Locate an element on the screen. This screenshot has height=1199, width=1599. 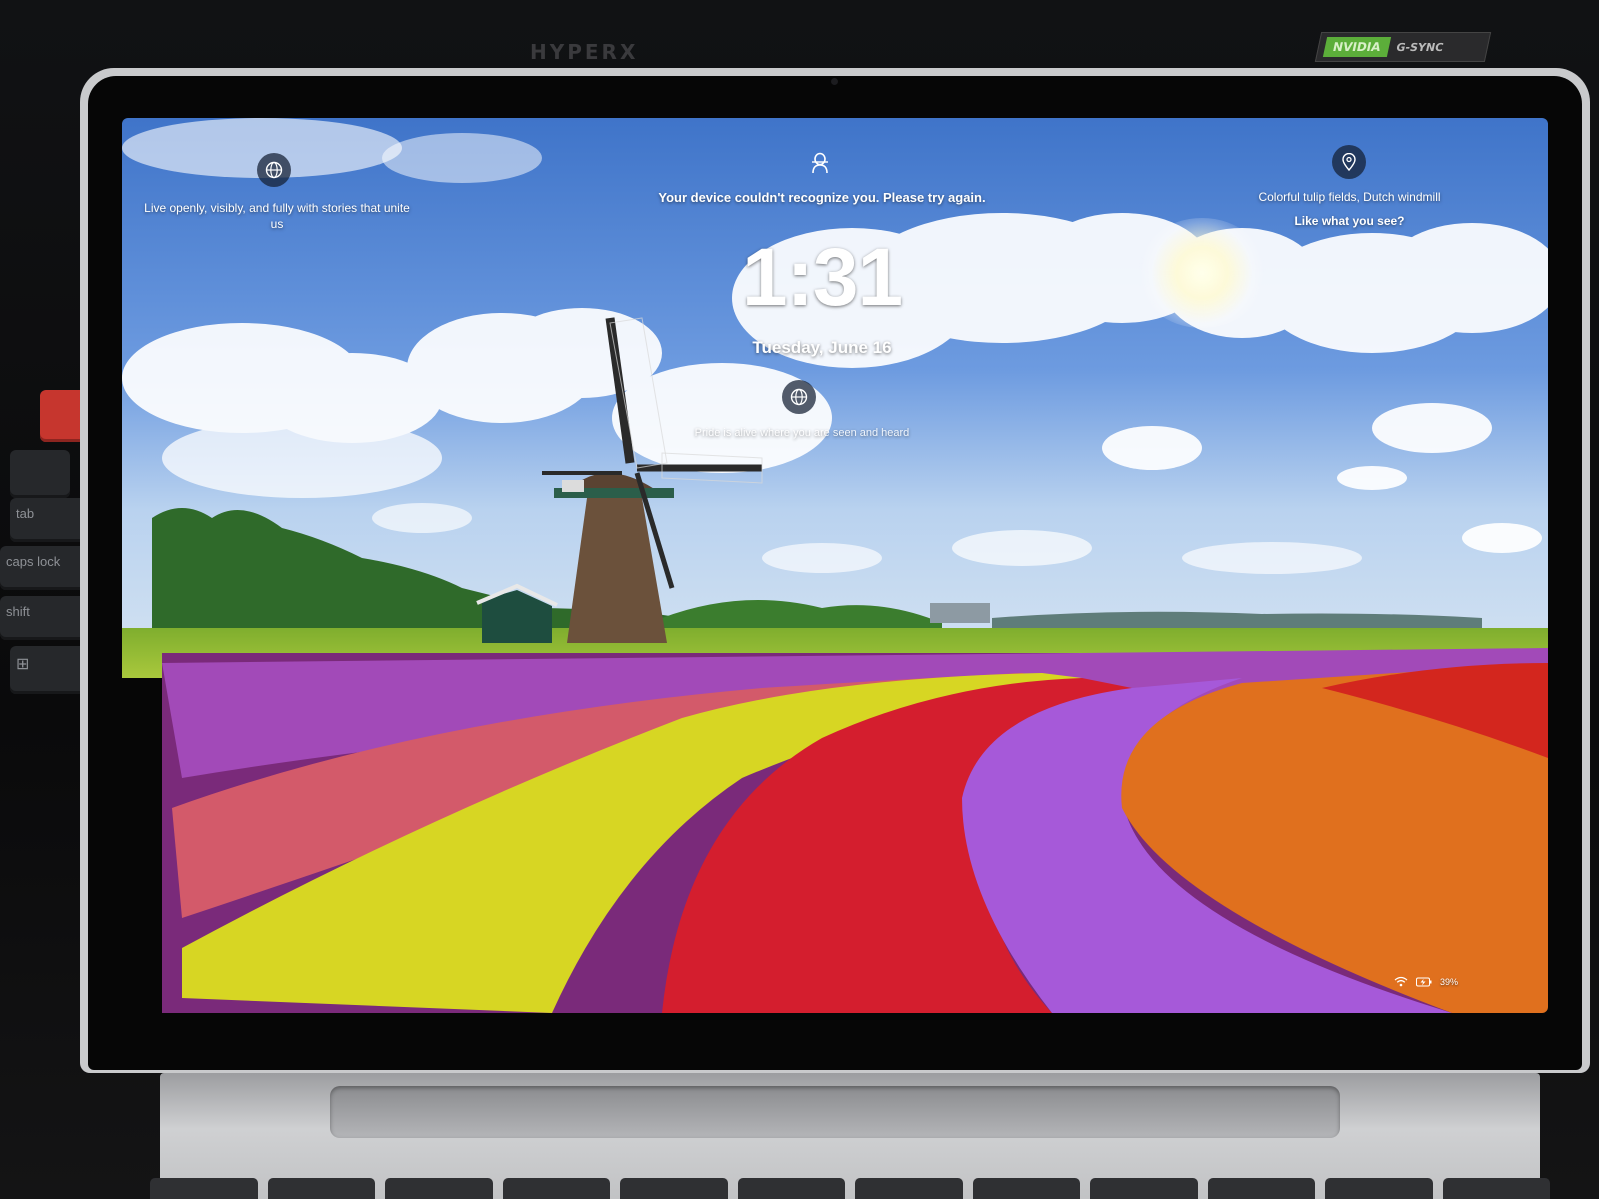
gpu-sticker: NVIDIA G-SYNC is located at coordinates (1403, 47).